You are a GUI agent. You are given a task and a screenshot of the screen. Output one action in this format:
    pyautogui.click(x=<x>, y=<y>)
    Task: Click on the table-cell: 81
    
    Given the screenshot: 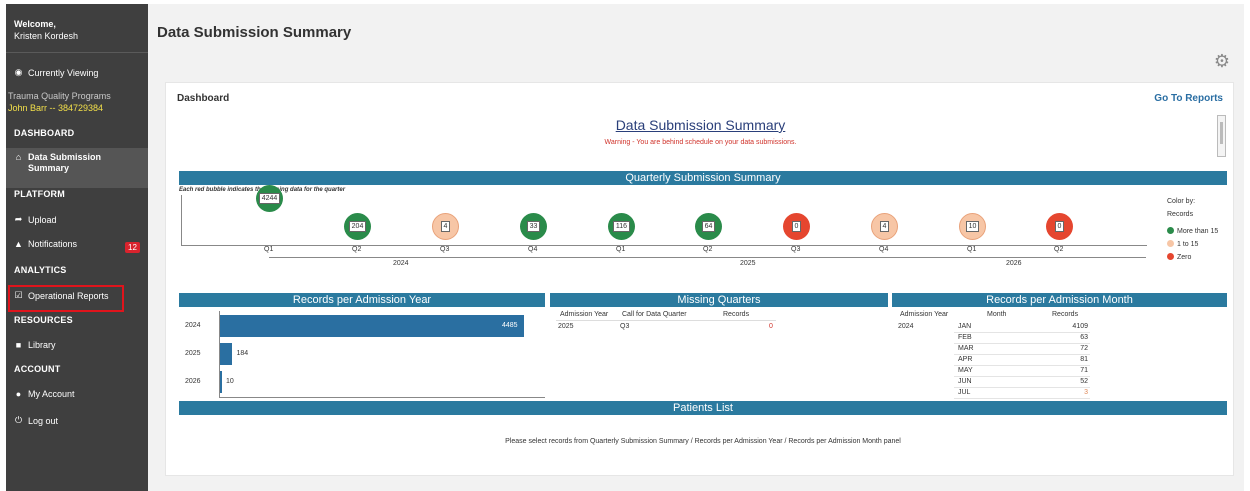 What is the action you would take?
    pyautogui.click(x=1063, y=359)
    